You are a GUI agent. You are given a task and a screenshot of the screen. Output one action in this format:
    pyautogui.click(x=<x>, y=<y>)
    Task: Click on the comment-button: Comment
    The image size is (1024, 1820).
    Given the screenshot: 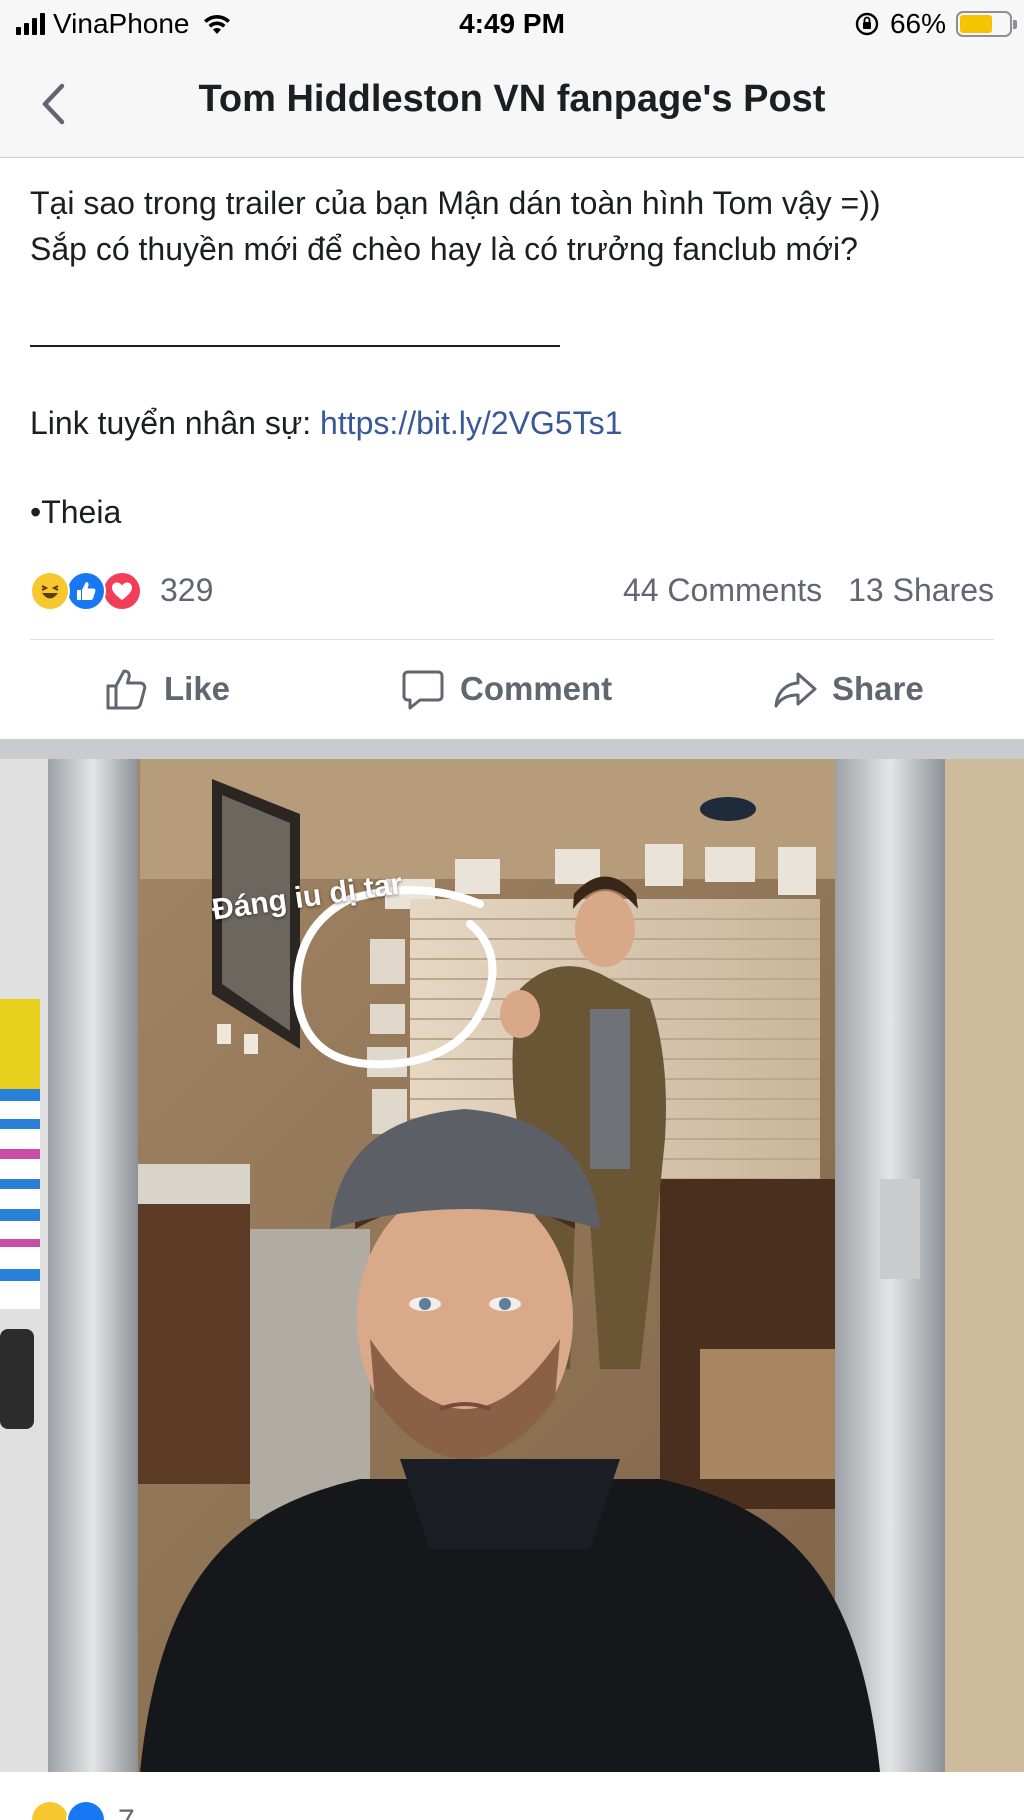 What is the action you would take?
    pyautogui.click(x=506, y=689)
    